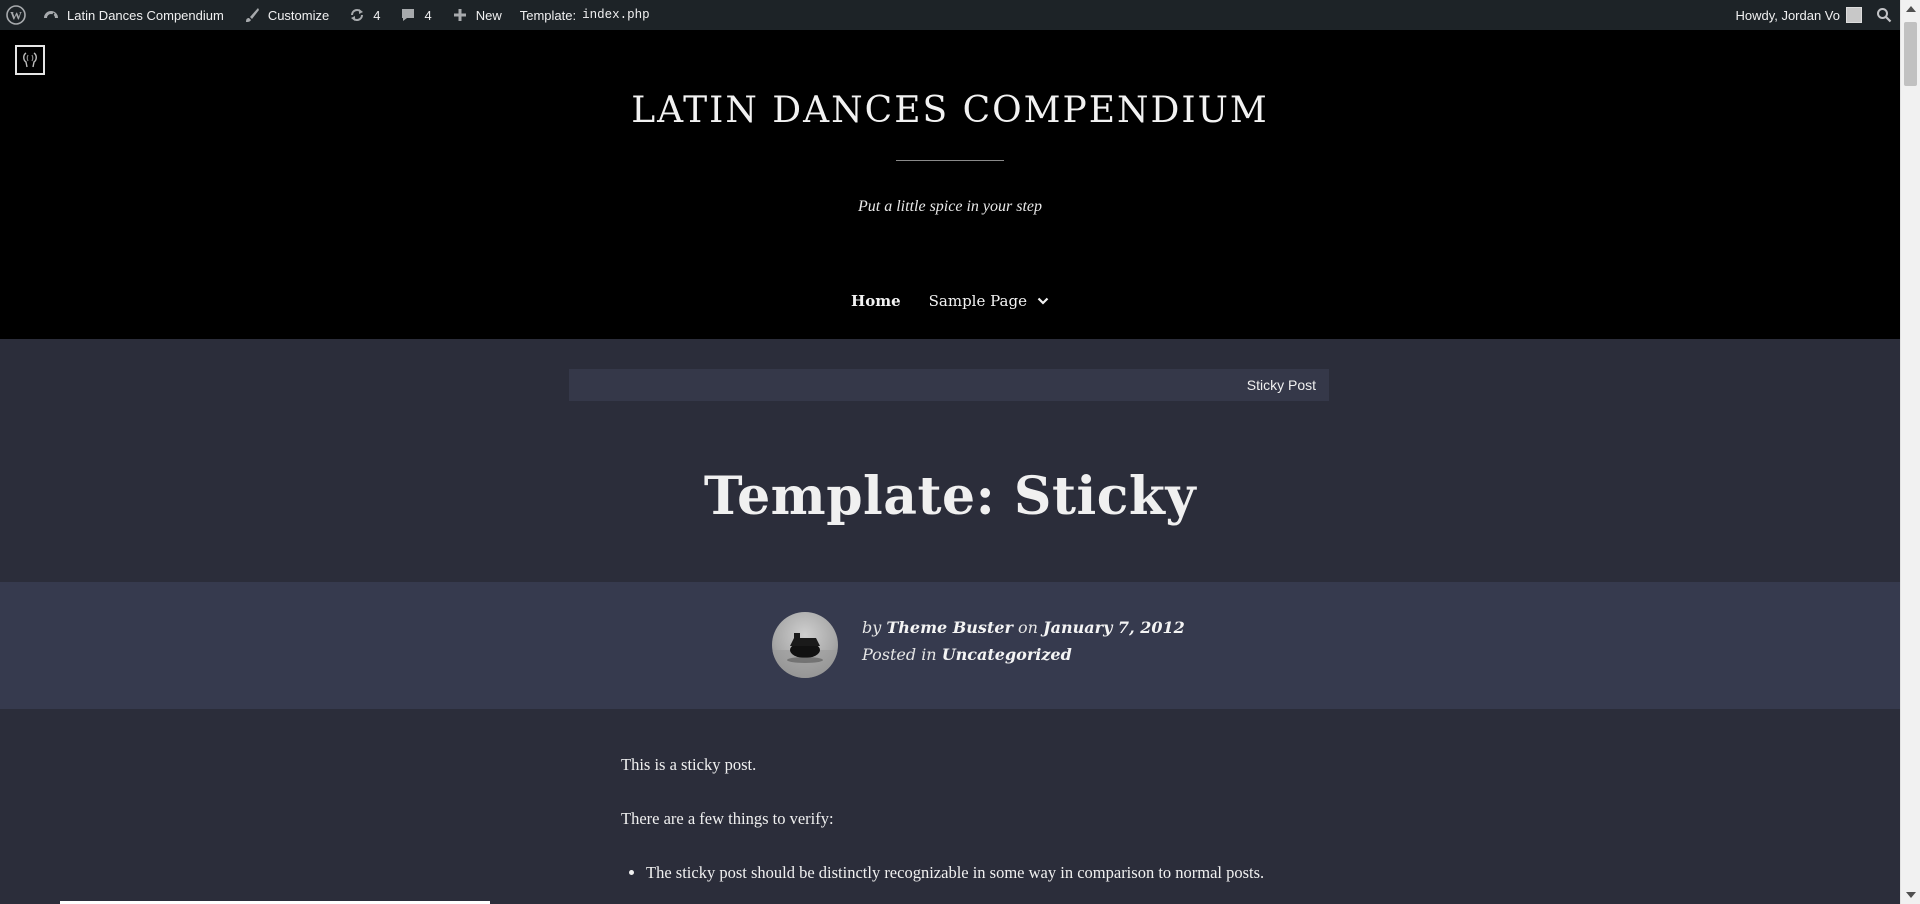 This screenshot has height=904, width=1920. I want to click on nav-item-sample-page: Sample Page, so click(989, 301).